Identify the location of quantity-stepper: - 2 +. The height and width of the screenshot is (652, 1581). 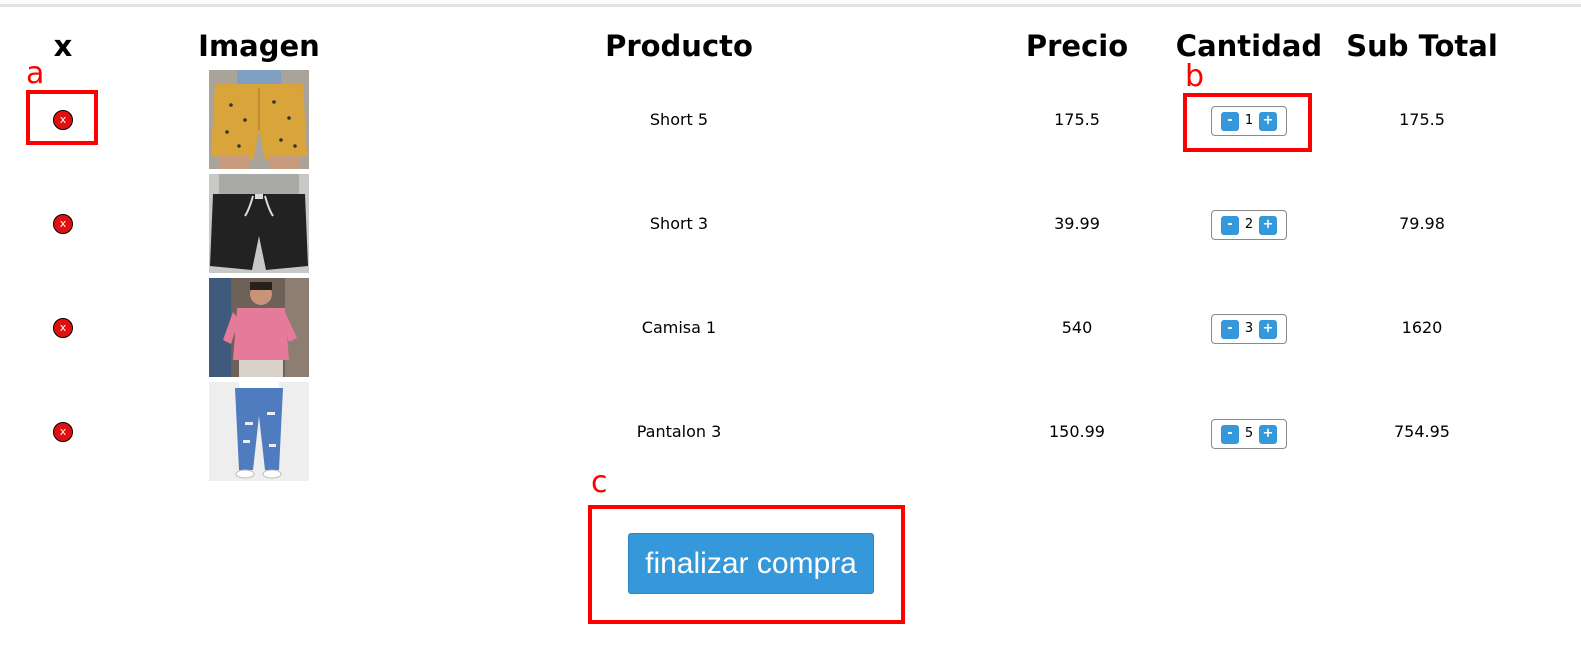
(1249, 225).